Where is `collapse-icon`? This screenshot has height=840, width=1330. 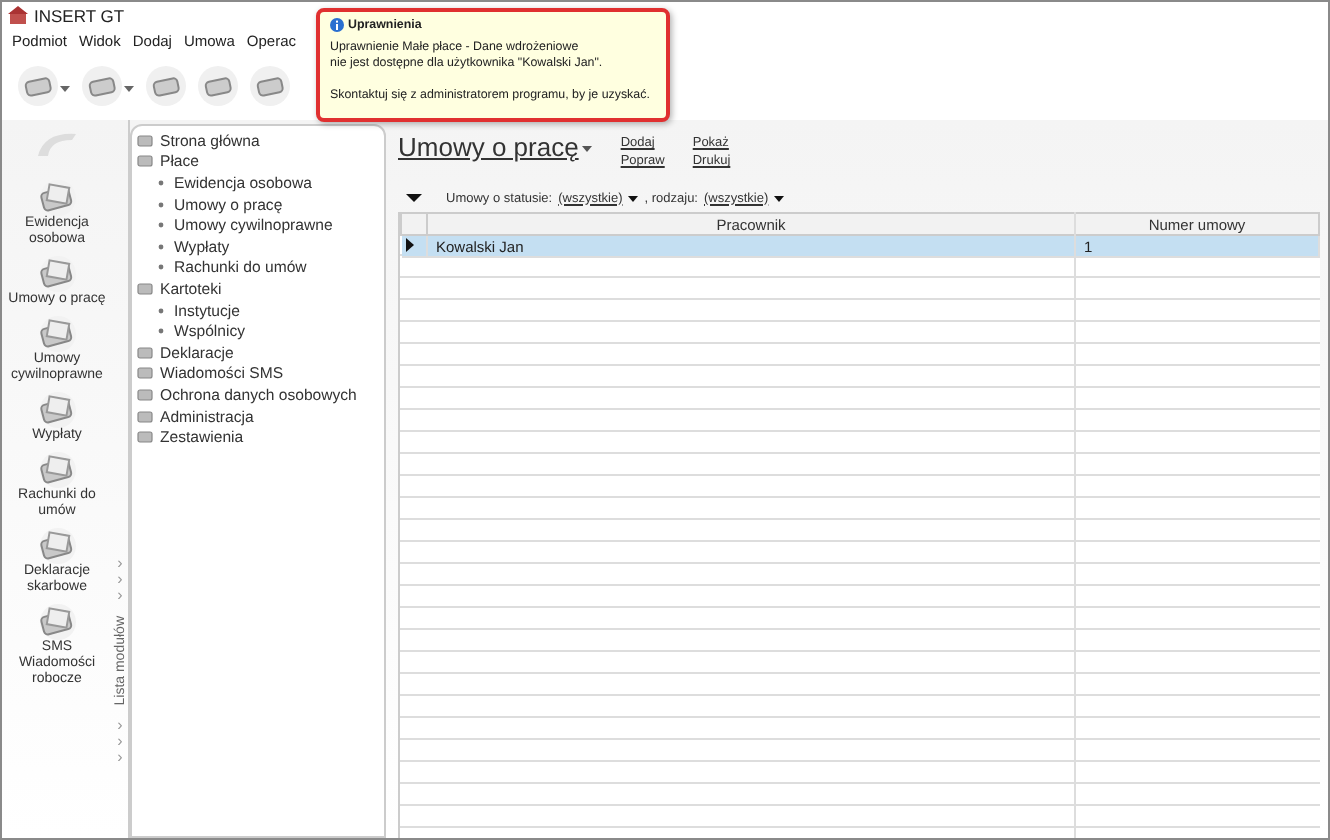
collapse-icon is located at coordinates (414, 198).